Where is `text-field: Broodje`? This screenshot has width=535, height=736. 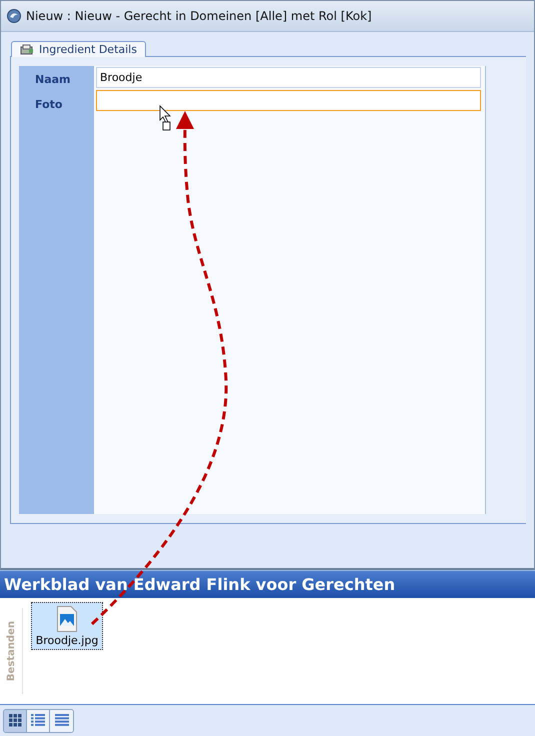 text-field: Broodje is located at coordinates (288, 77).